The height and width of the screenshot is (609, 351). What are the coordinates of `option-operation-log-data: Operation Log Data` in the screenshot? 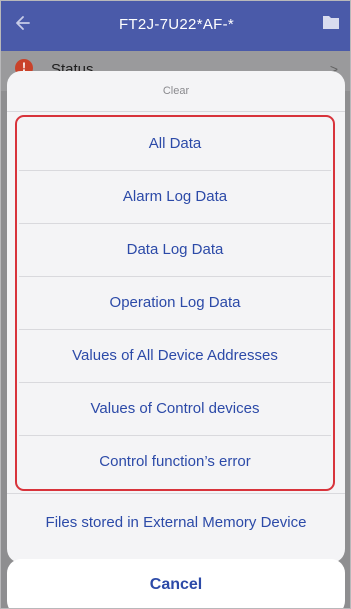 It's located at (175, 302).